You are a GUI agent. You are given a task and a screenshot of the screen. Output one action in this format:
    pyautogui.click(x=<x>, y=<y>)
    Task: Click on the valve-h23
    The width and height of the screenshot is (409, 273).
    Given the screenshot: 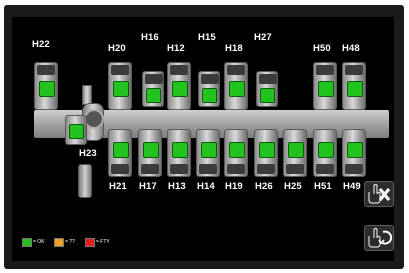 What is the action you would take?
    pyautogui.click(x=76, y=130)
    